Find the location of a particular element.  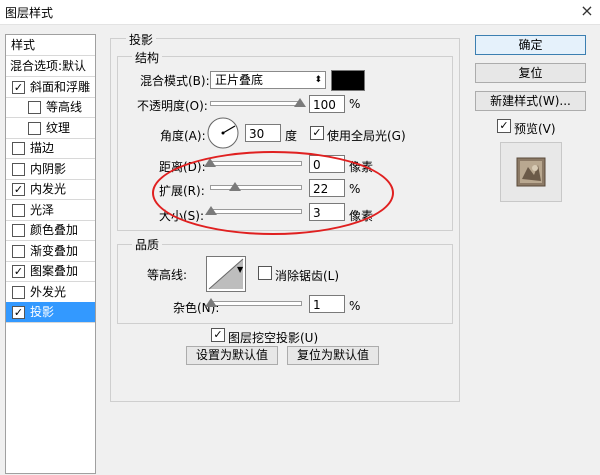

angle-input: 30 is located at coordinates (263, 133).